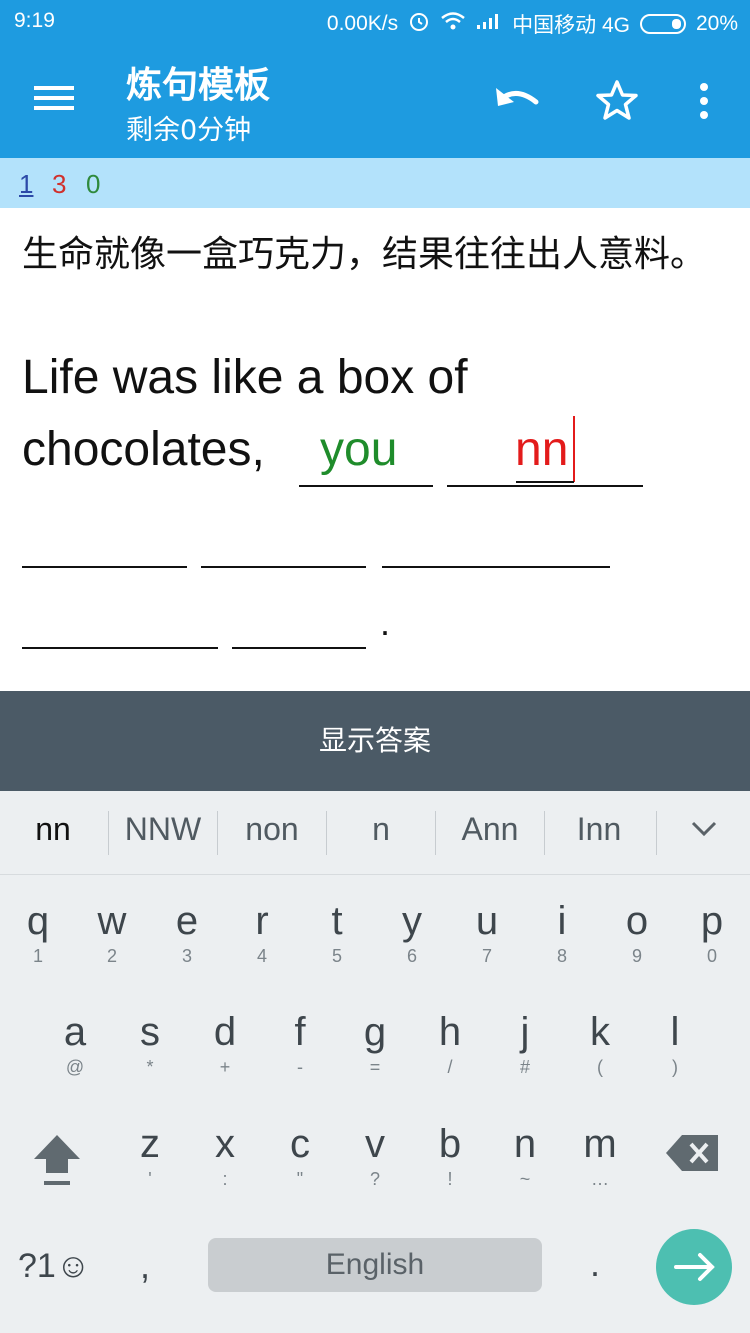 The height and width of the screenshot is (1333, 750). What do you see at coordinates (704, 829) in the screenshot?
I see `chevron-down-icon` at bounding box center [704, 829].